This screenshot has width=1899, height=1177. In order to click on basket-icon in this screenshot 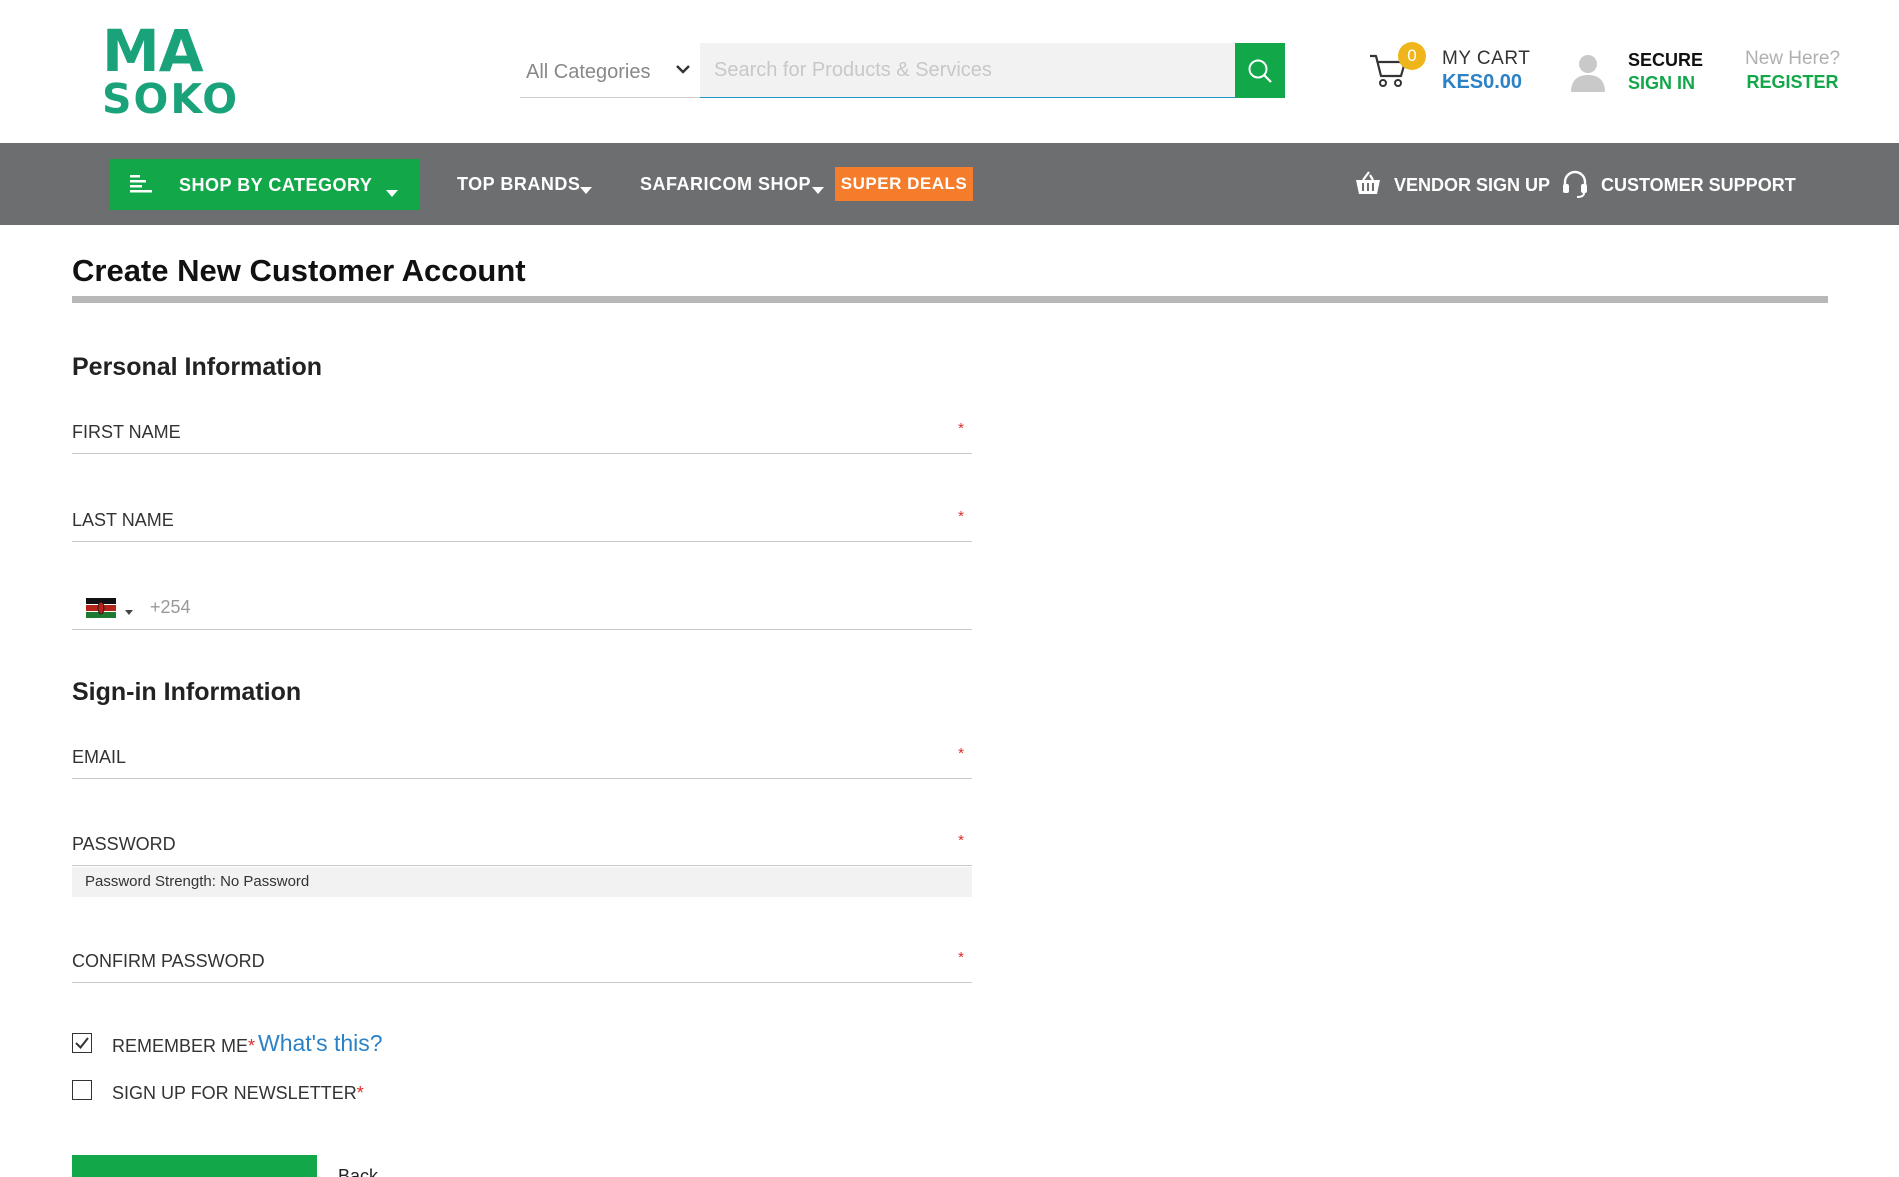, I will do `click(1368, 185)`.